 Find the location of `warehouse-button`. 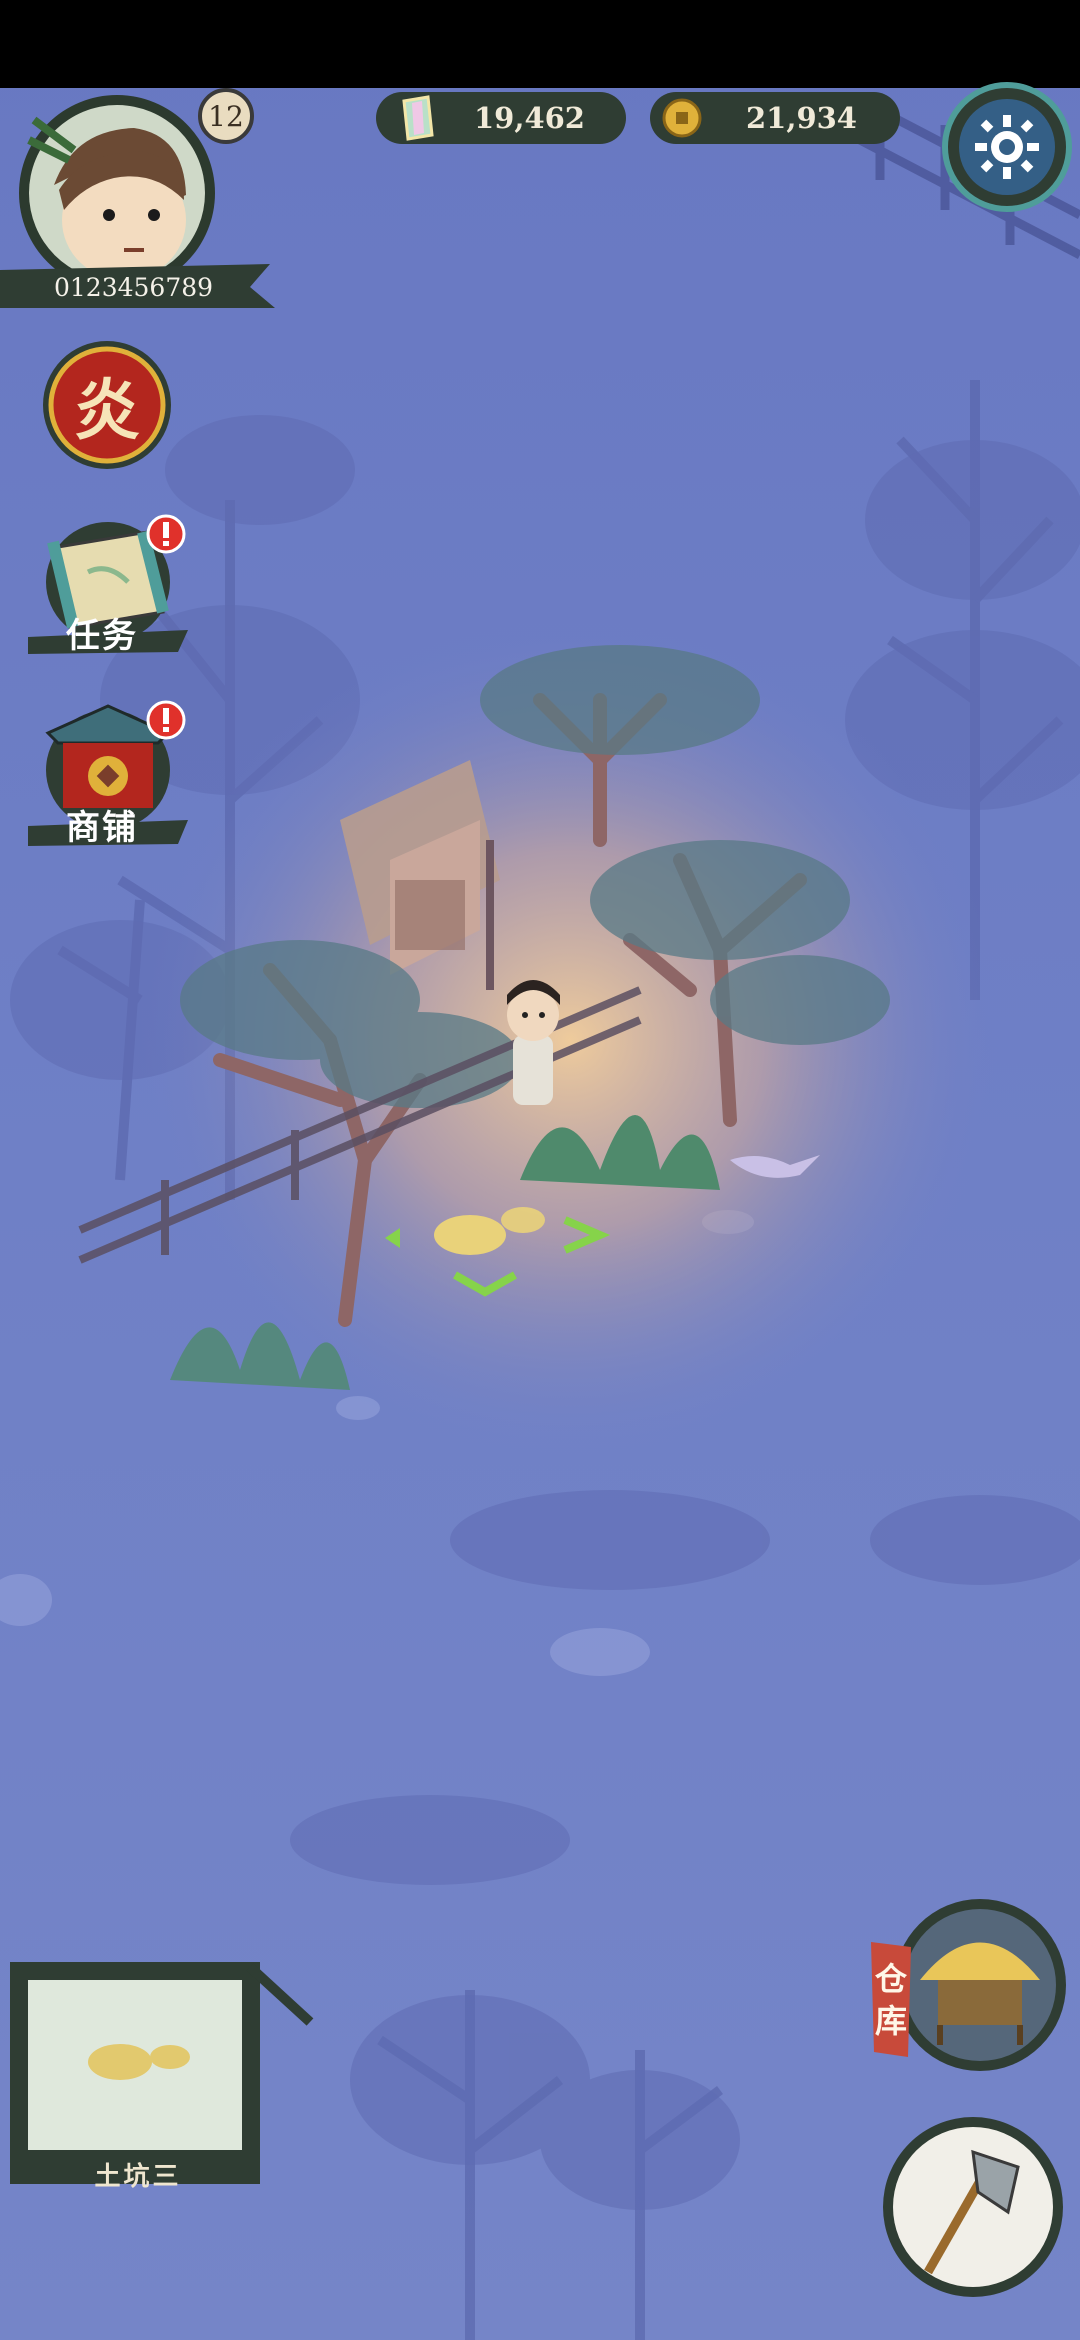

warehouse-button is located at coordinates (980, 1985).